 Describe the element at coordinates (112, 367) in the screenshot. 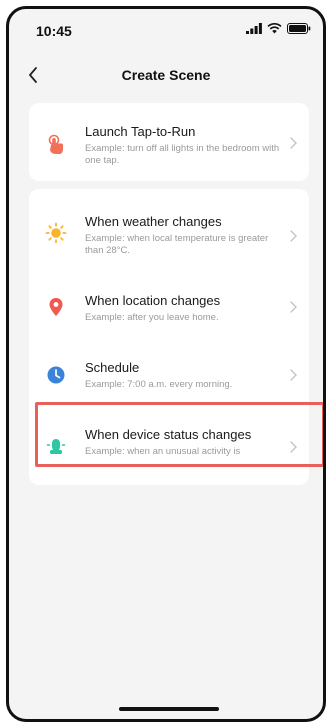

I see `option-title: Schedule` at that location.